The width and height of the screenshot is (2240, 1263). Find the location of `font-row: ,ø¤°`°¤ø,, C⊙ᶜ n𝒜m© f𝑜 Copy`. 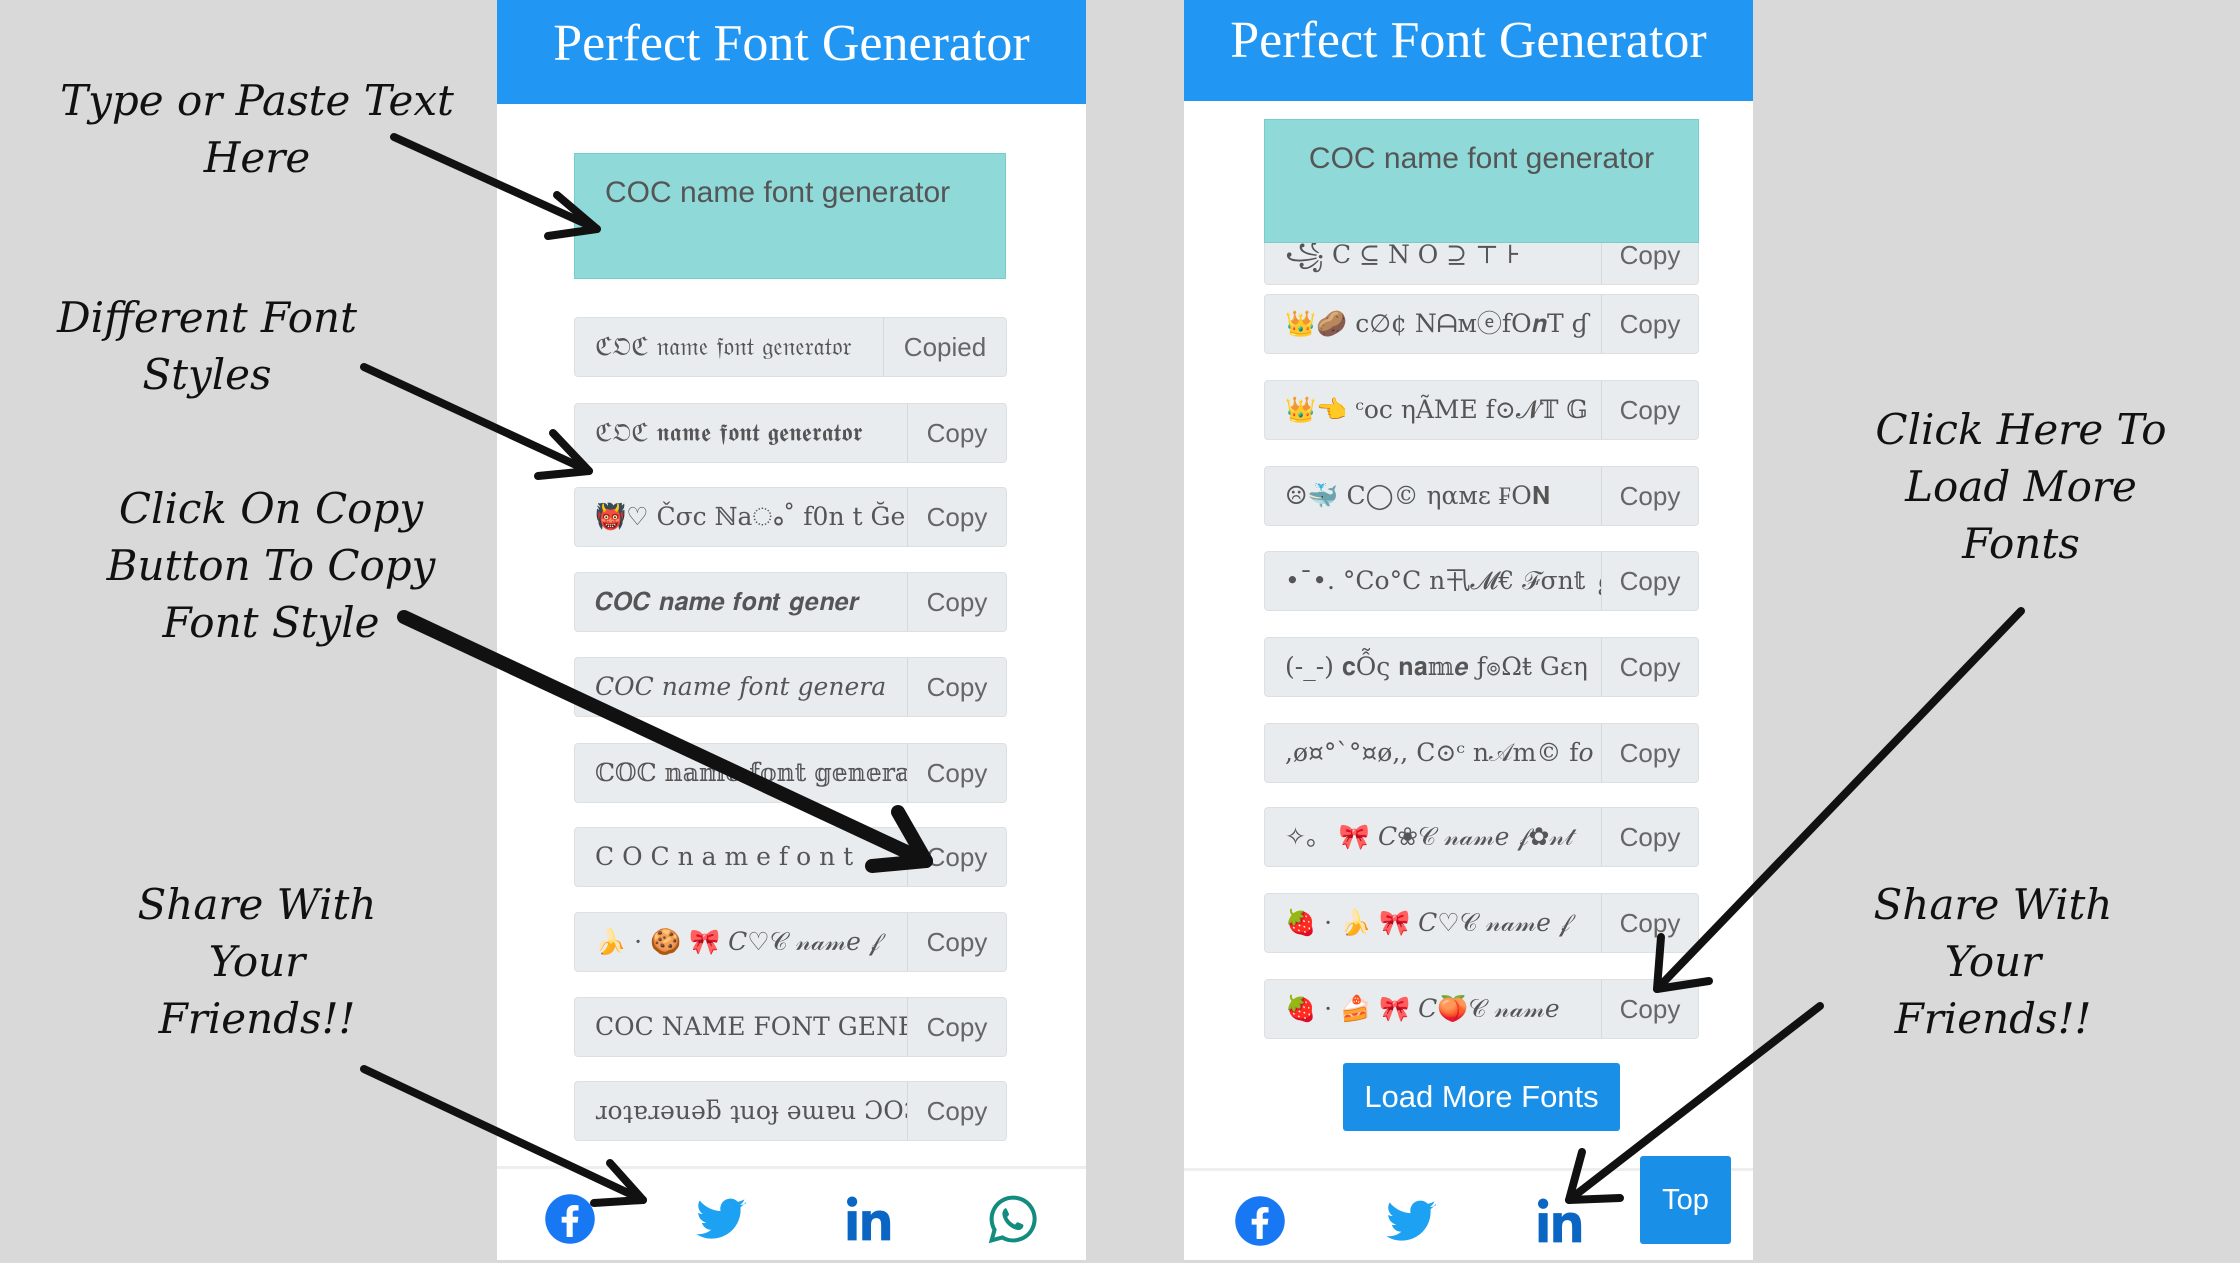

font-row: ,ø¤°`°¤ø,, C⊙ᶜ n𝒜m© f𝑜 Copy is located at coordinates (1481, 753).